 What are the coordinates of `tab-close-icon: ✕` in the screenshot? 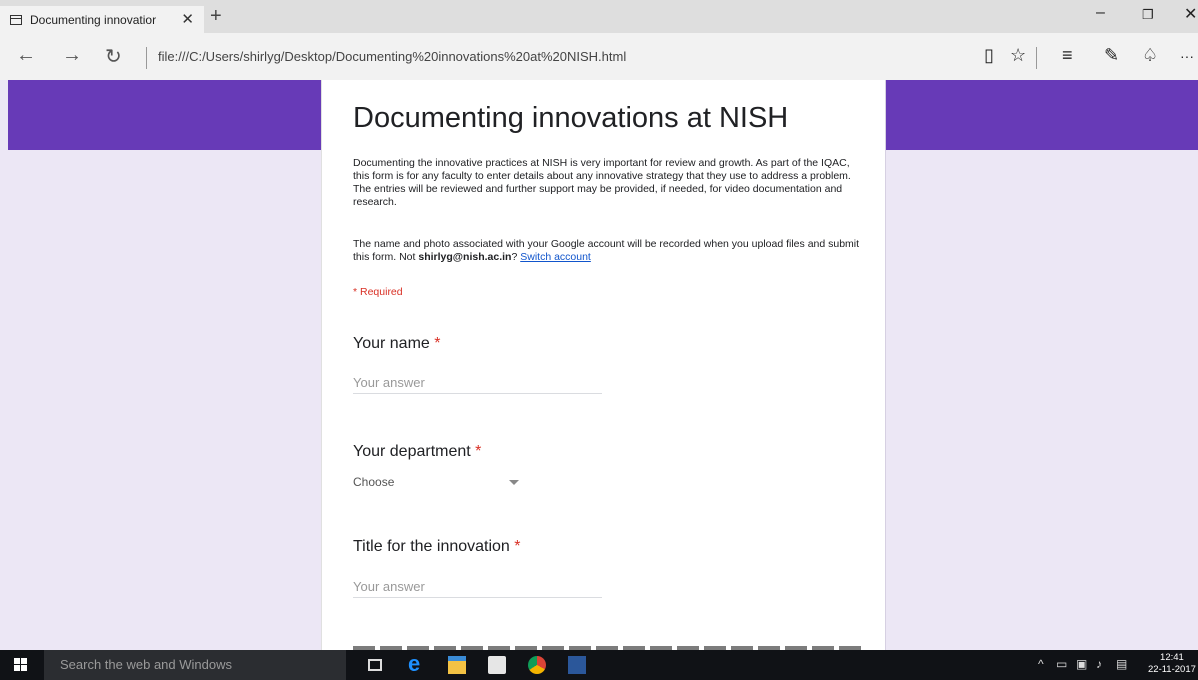 It's located at (187, 19).